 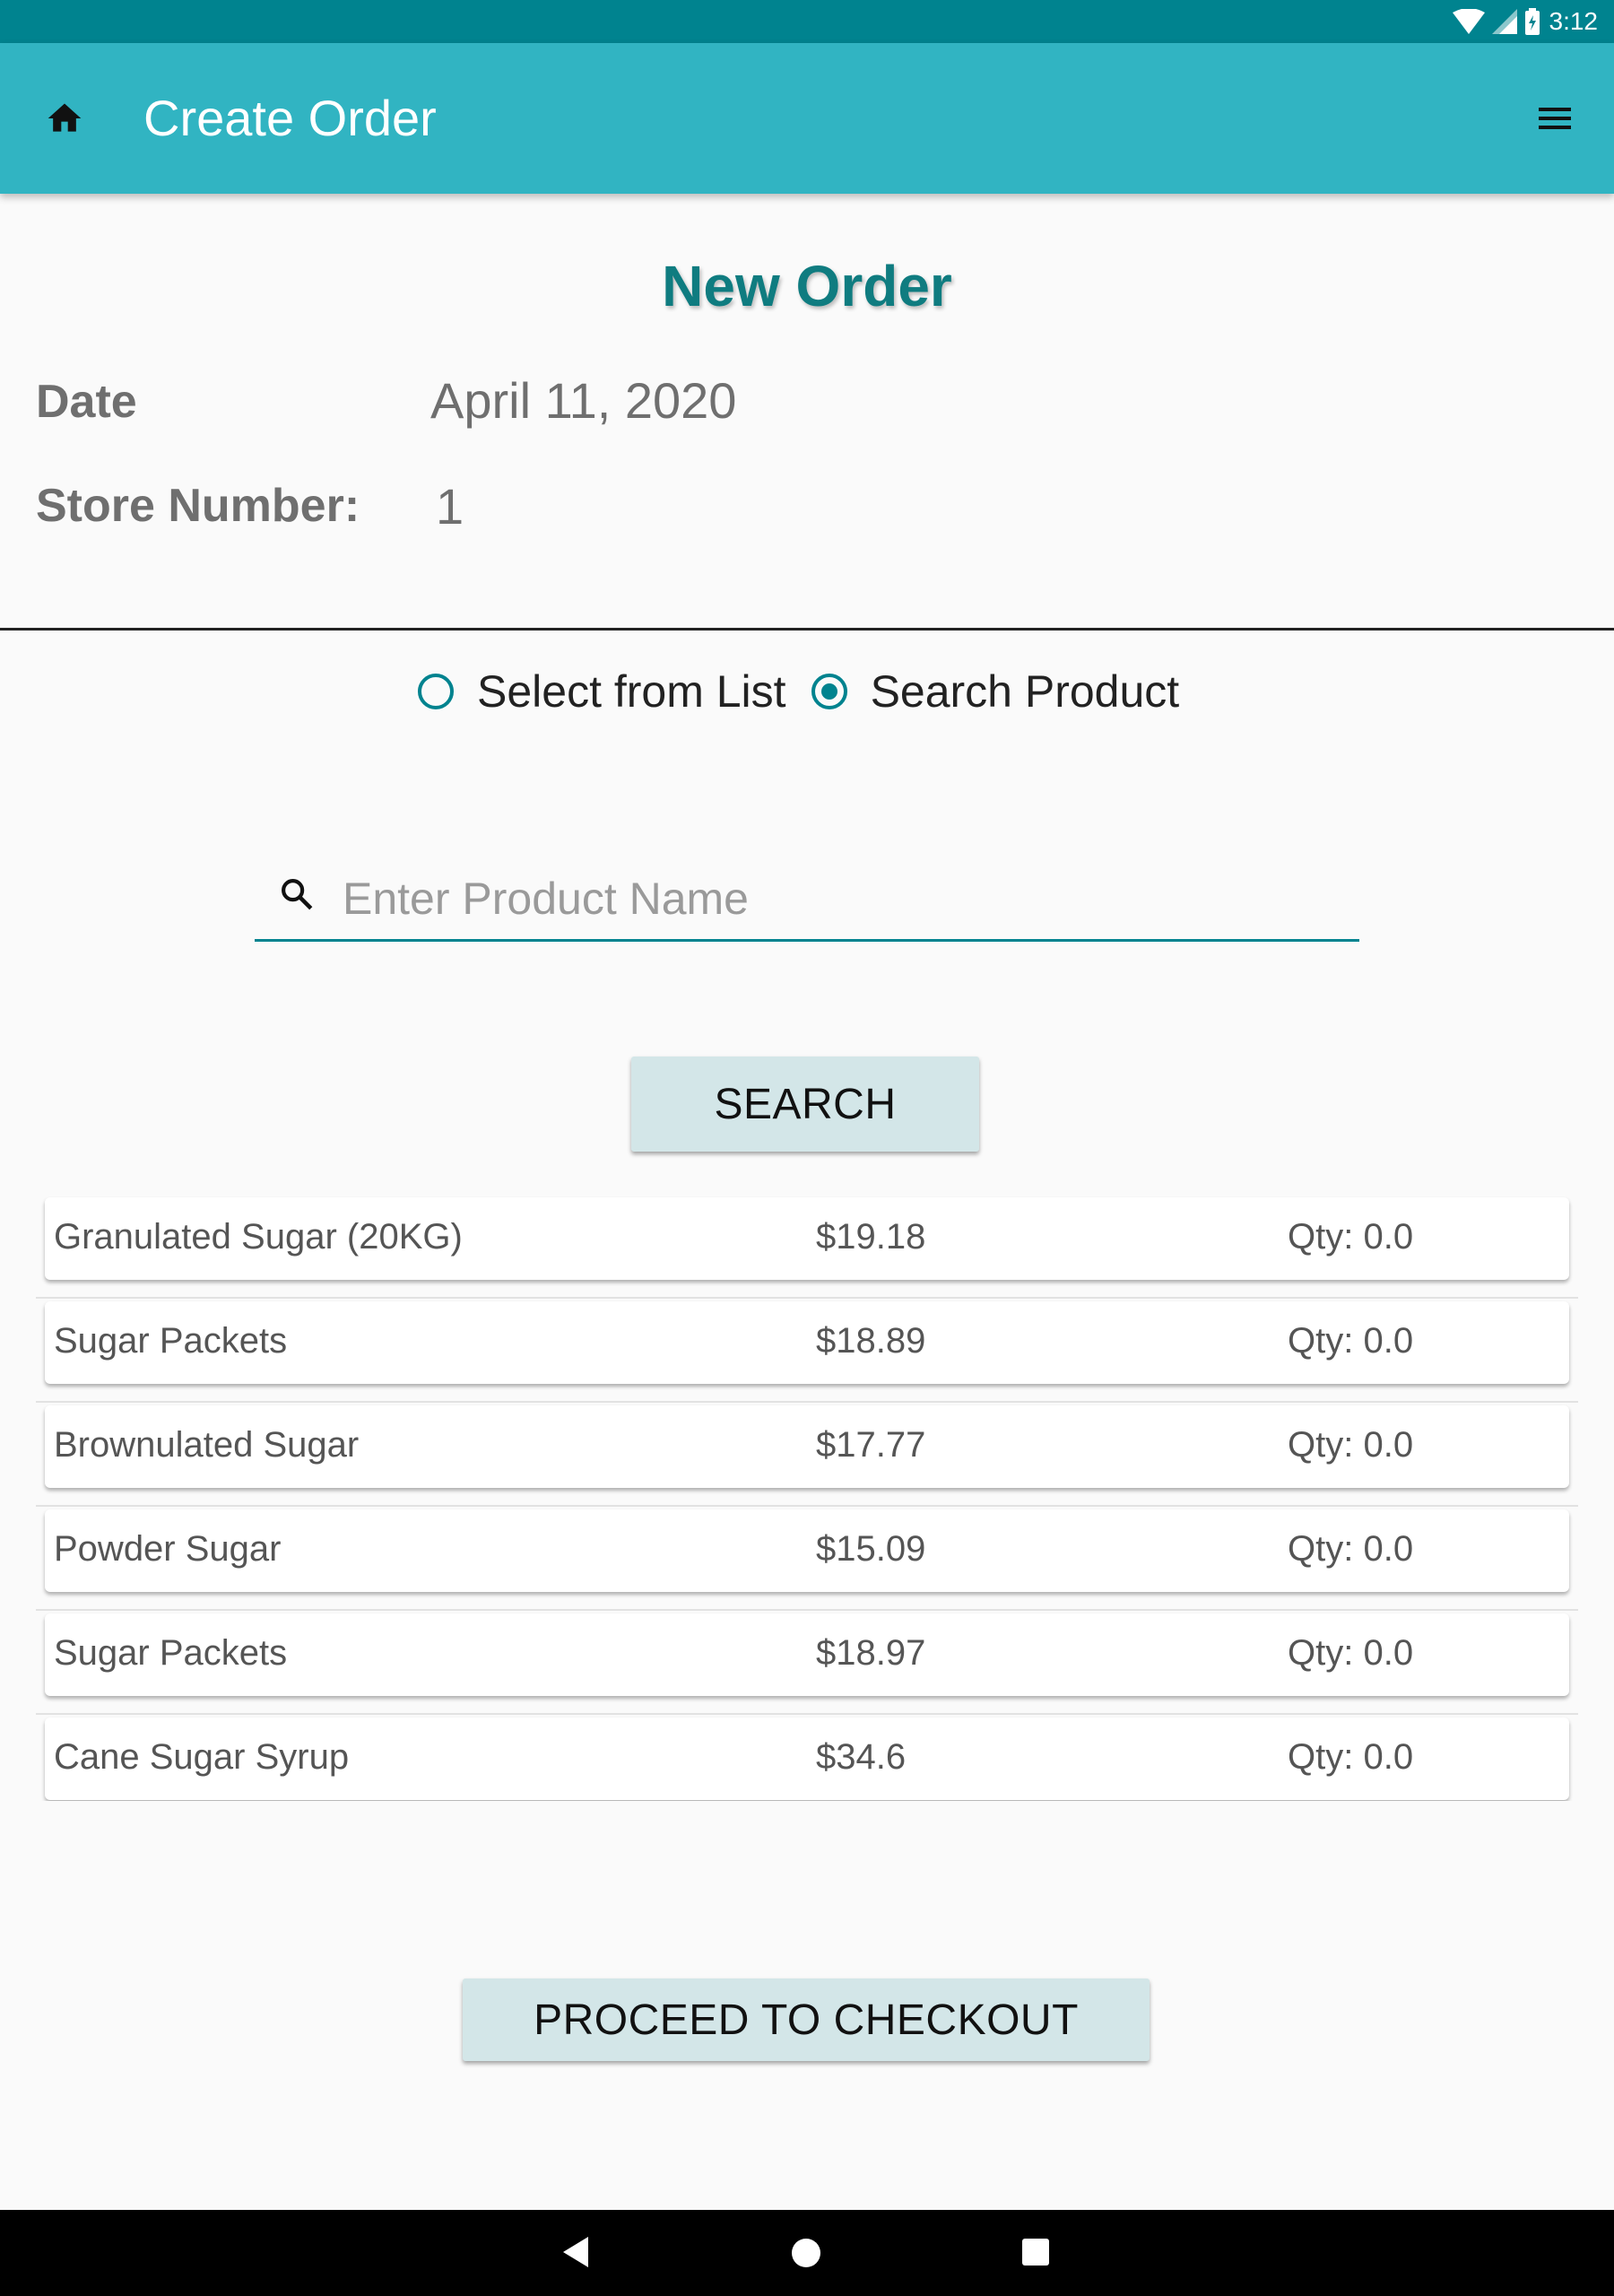 I want to click on list-item: Sugar Packets $18.89 Qty: 0.0, so click(x=807, y=1351).